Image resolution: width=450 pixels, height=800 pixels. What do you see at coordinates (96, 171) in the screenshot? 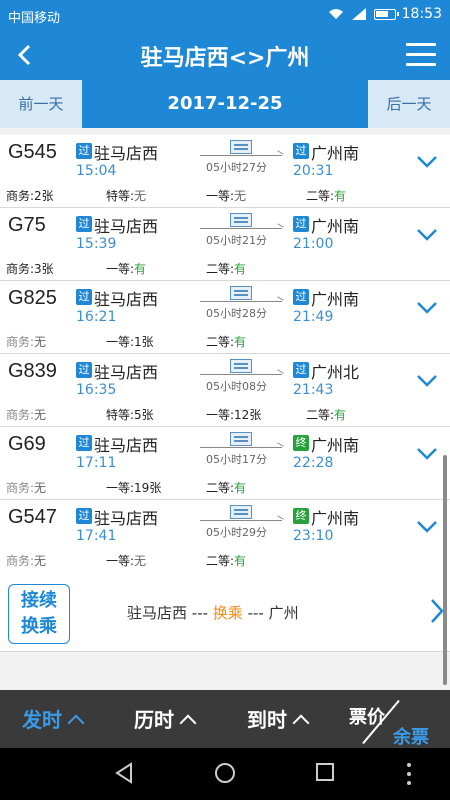
I see `departure-time: 15:04` at bounding box center [96, 171].